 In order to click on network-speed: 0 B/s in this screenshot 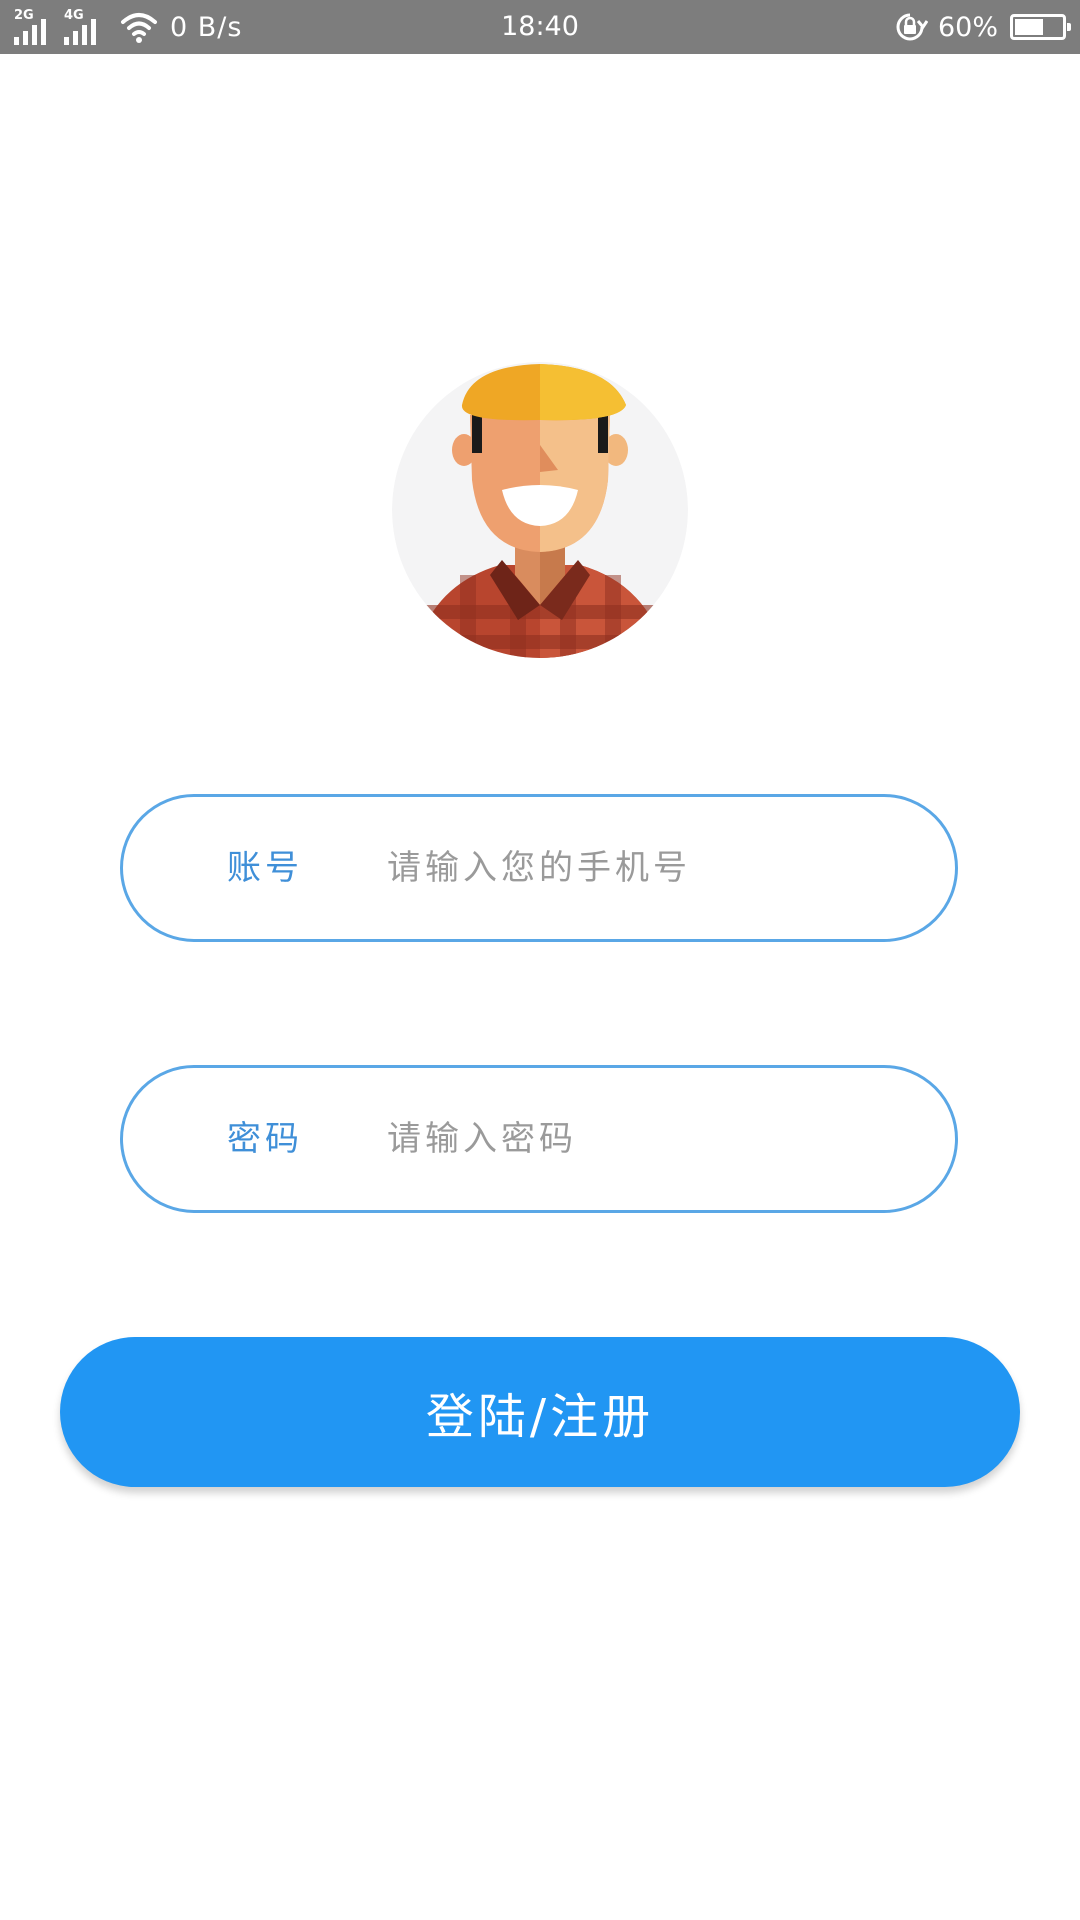, I will do `click(206, 27)`.